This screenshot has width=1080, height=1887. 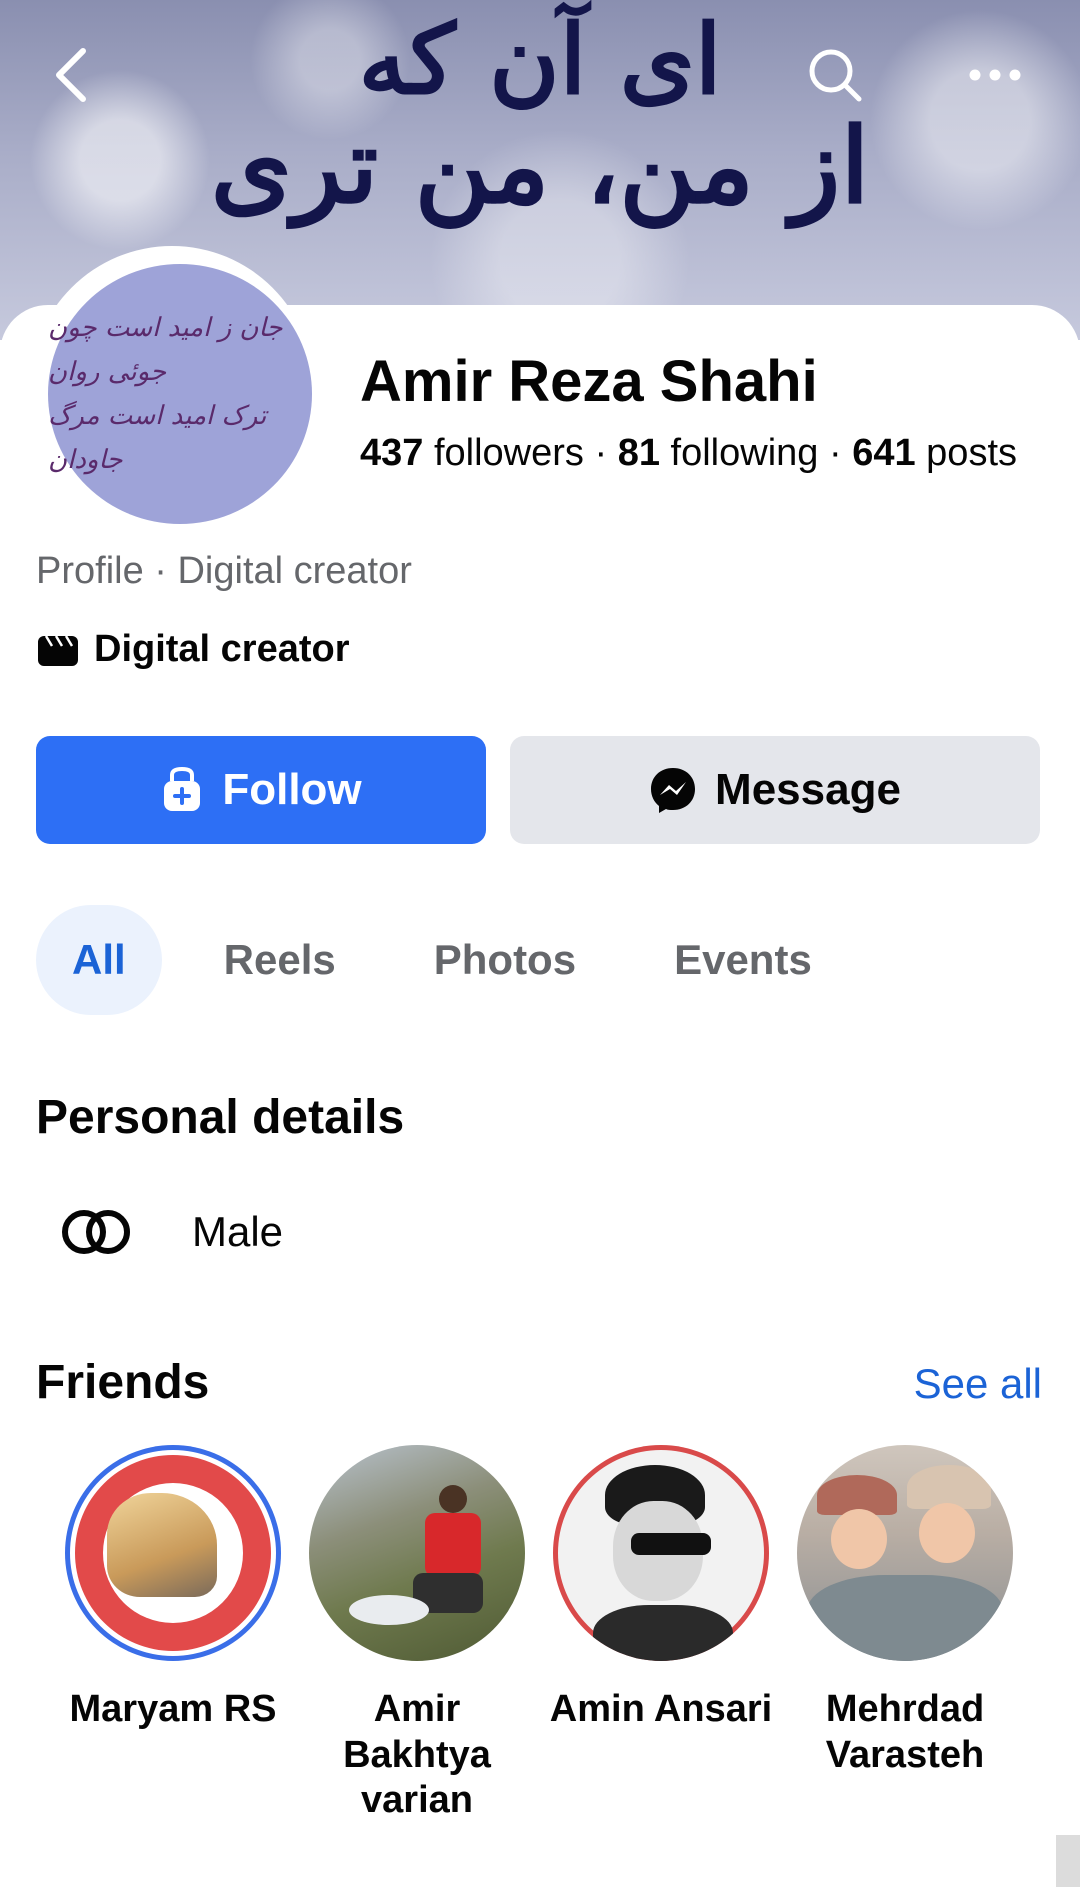 I want to click on user-plus-icon, so click(x=182, y=789).